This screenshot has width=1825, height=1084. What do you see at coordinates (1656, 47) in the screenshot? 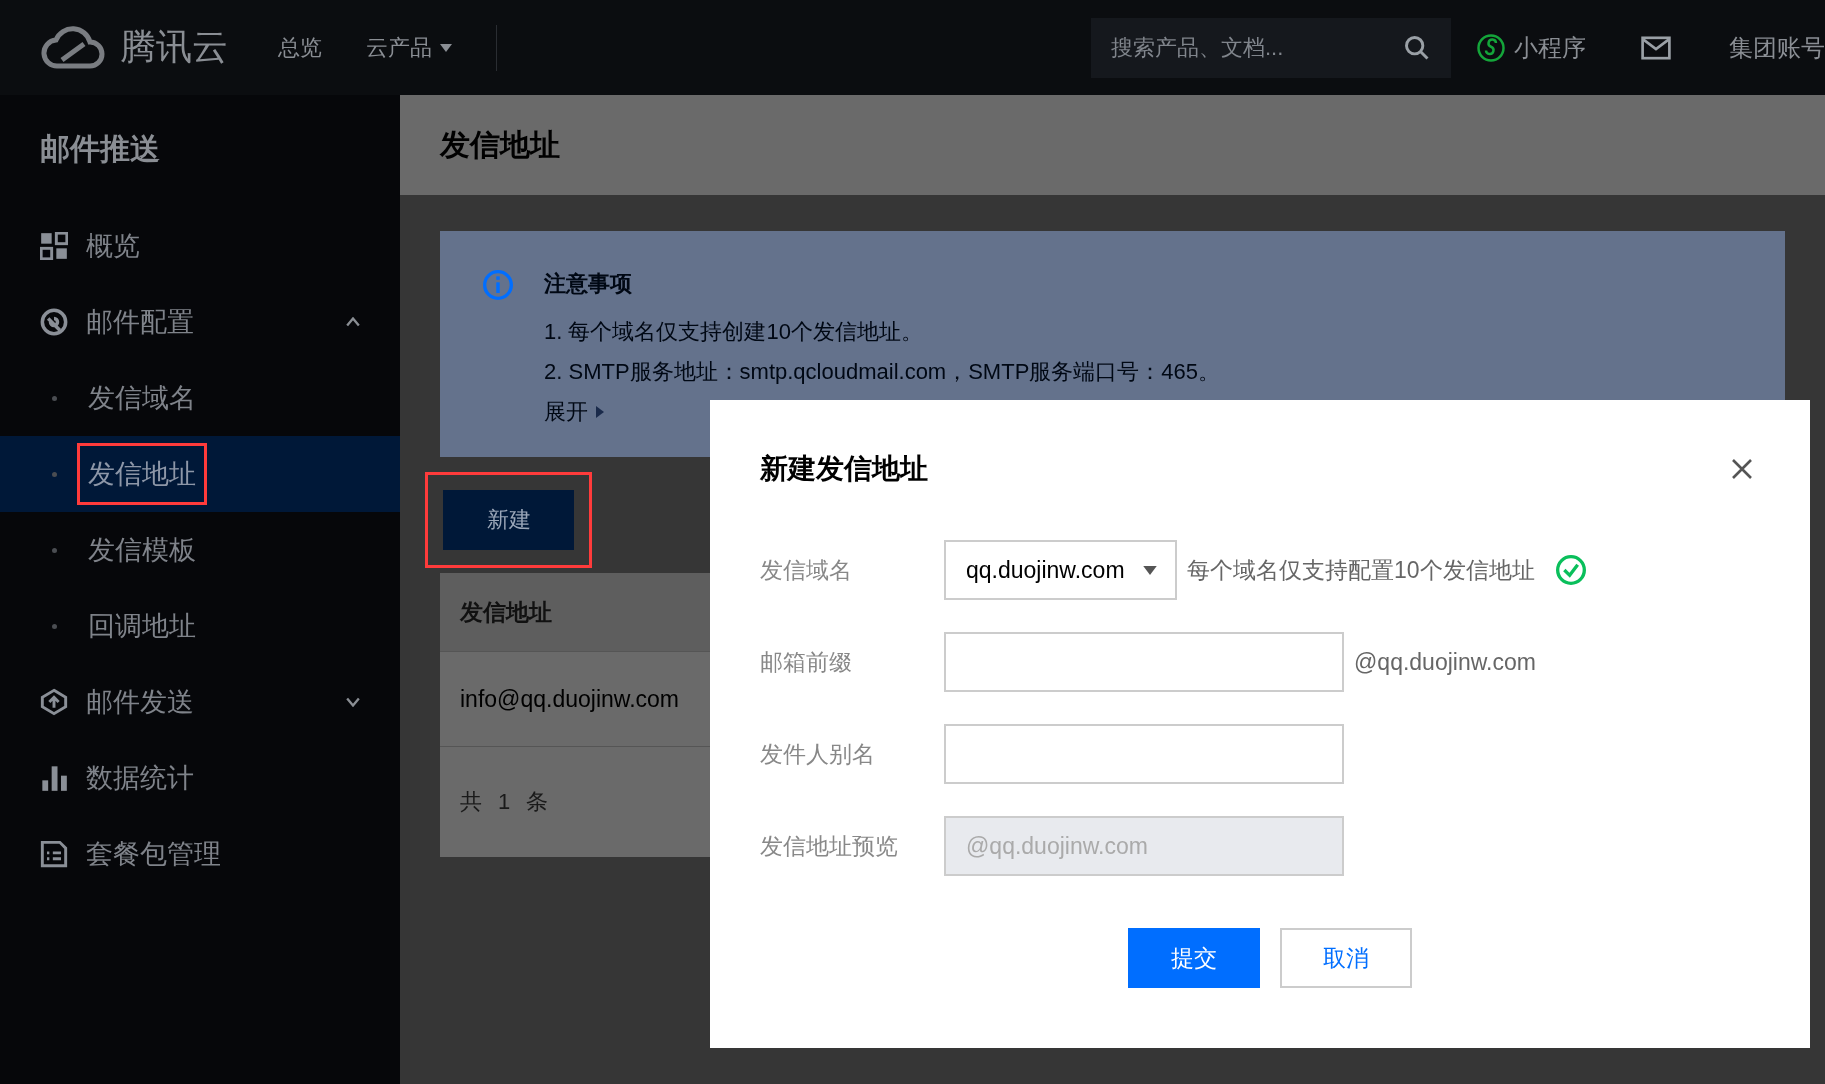
I see `mail-icon` at bounding box center [1656, 47].